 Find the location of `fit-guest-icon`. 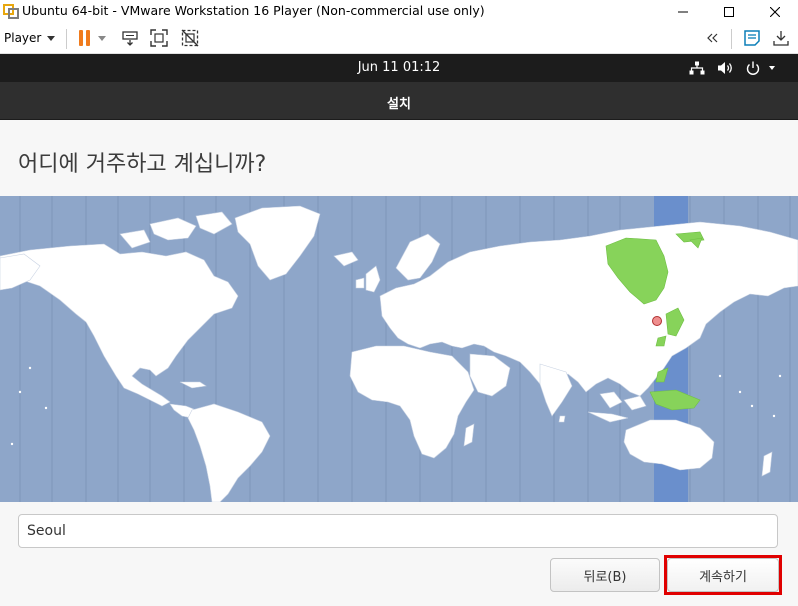

fit-guest-icon is located at coordinates (159, 38).